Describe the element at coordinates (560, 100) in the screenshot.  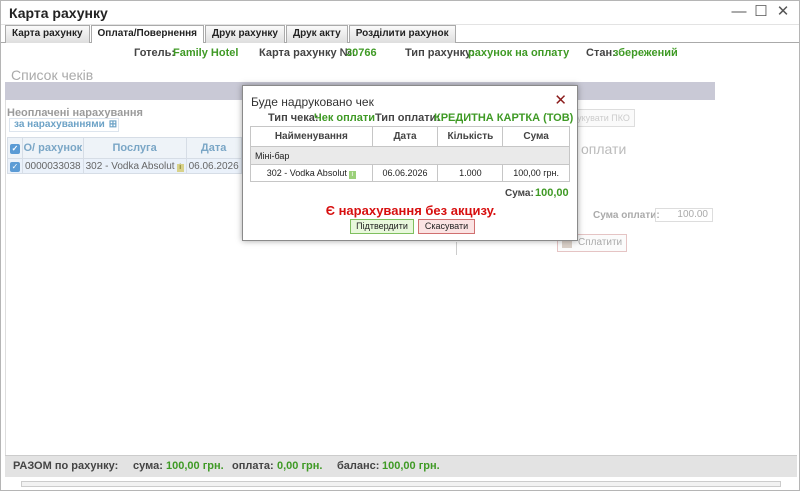
I see `dialog-close-icon: ✕` at that location.